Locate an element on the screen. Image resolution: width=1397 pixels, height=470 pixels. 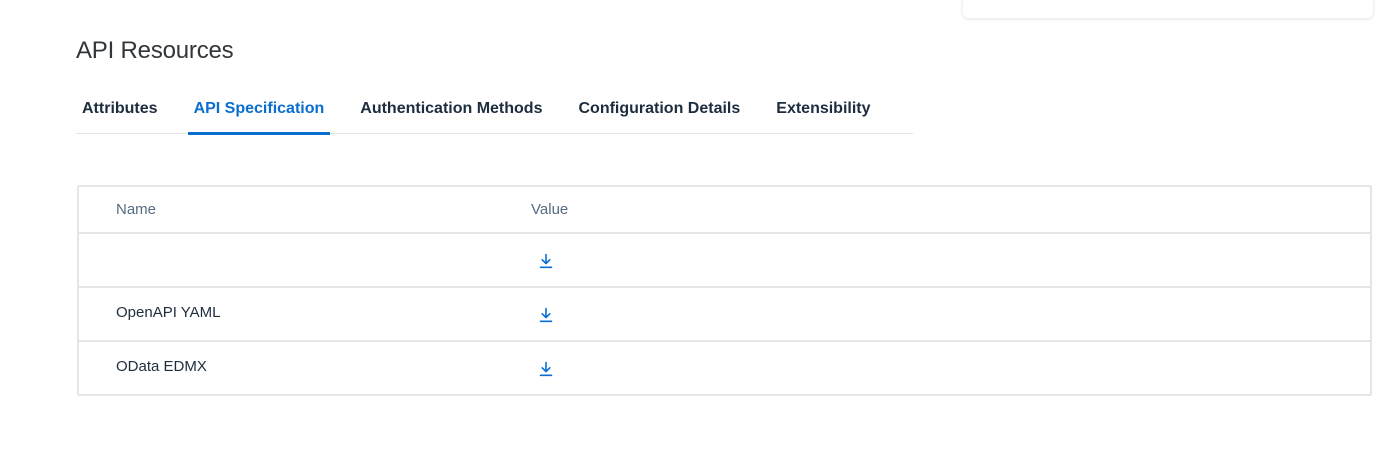
top-card is located at coordinates (1168, 9).